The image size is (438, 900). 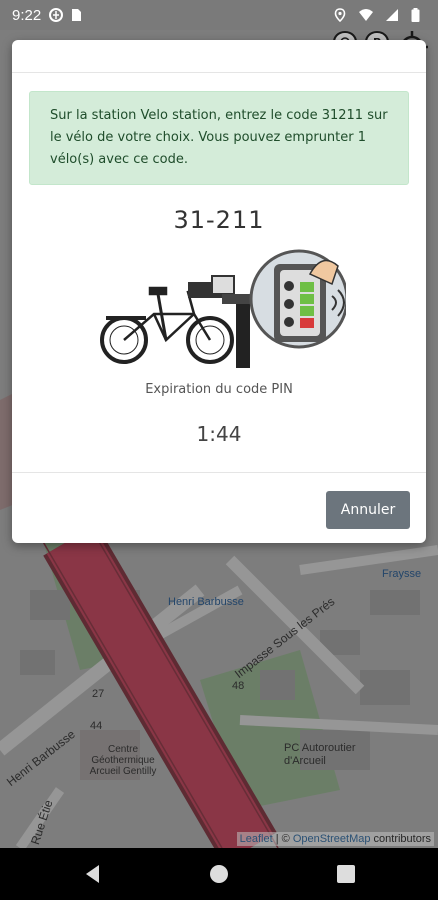 What do you see at coordinates (27, 15) in the screenshot?
I see `status-time: 9:22` at bounding box center [27, 15].